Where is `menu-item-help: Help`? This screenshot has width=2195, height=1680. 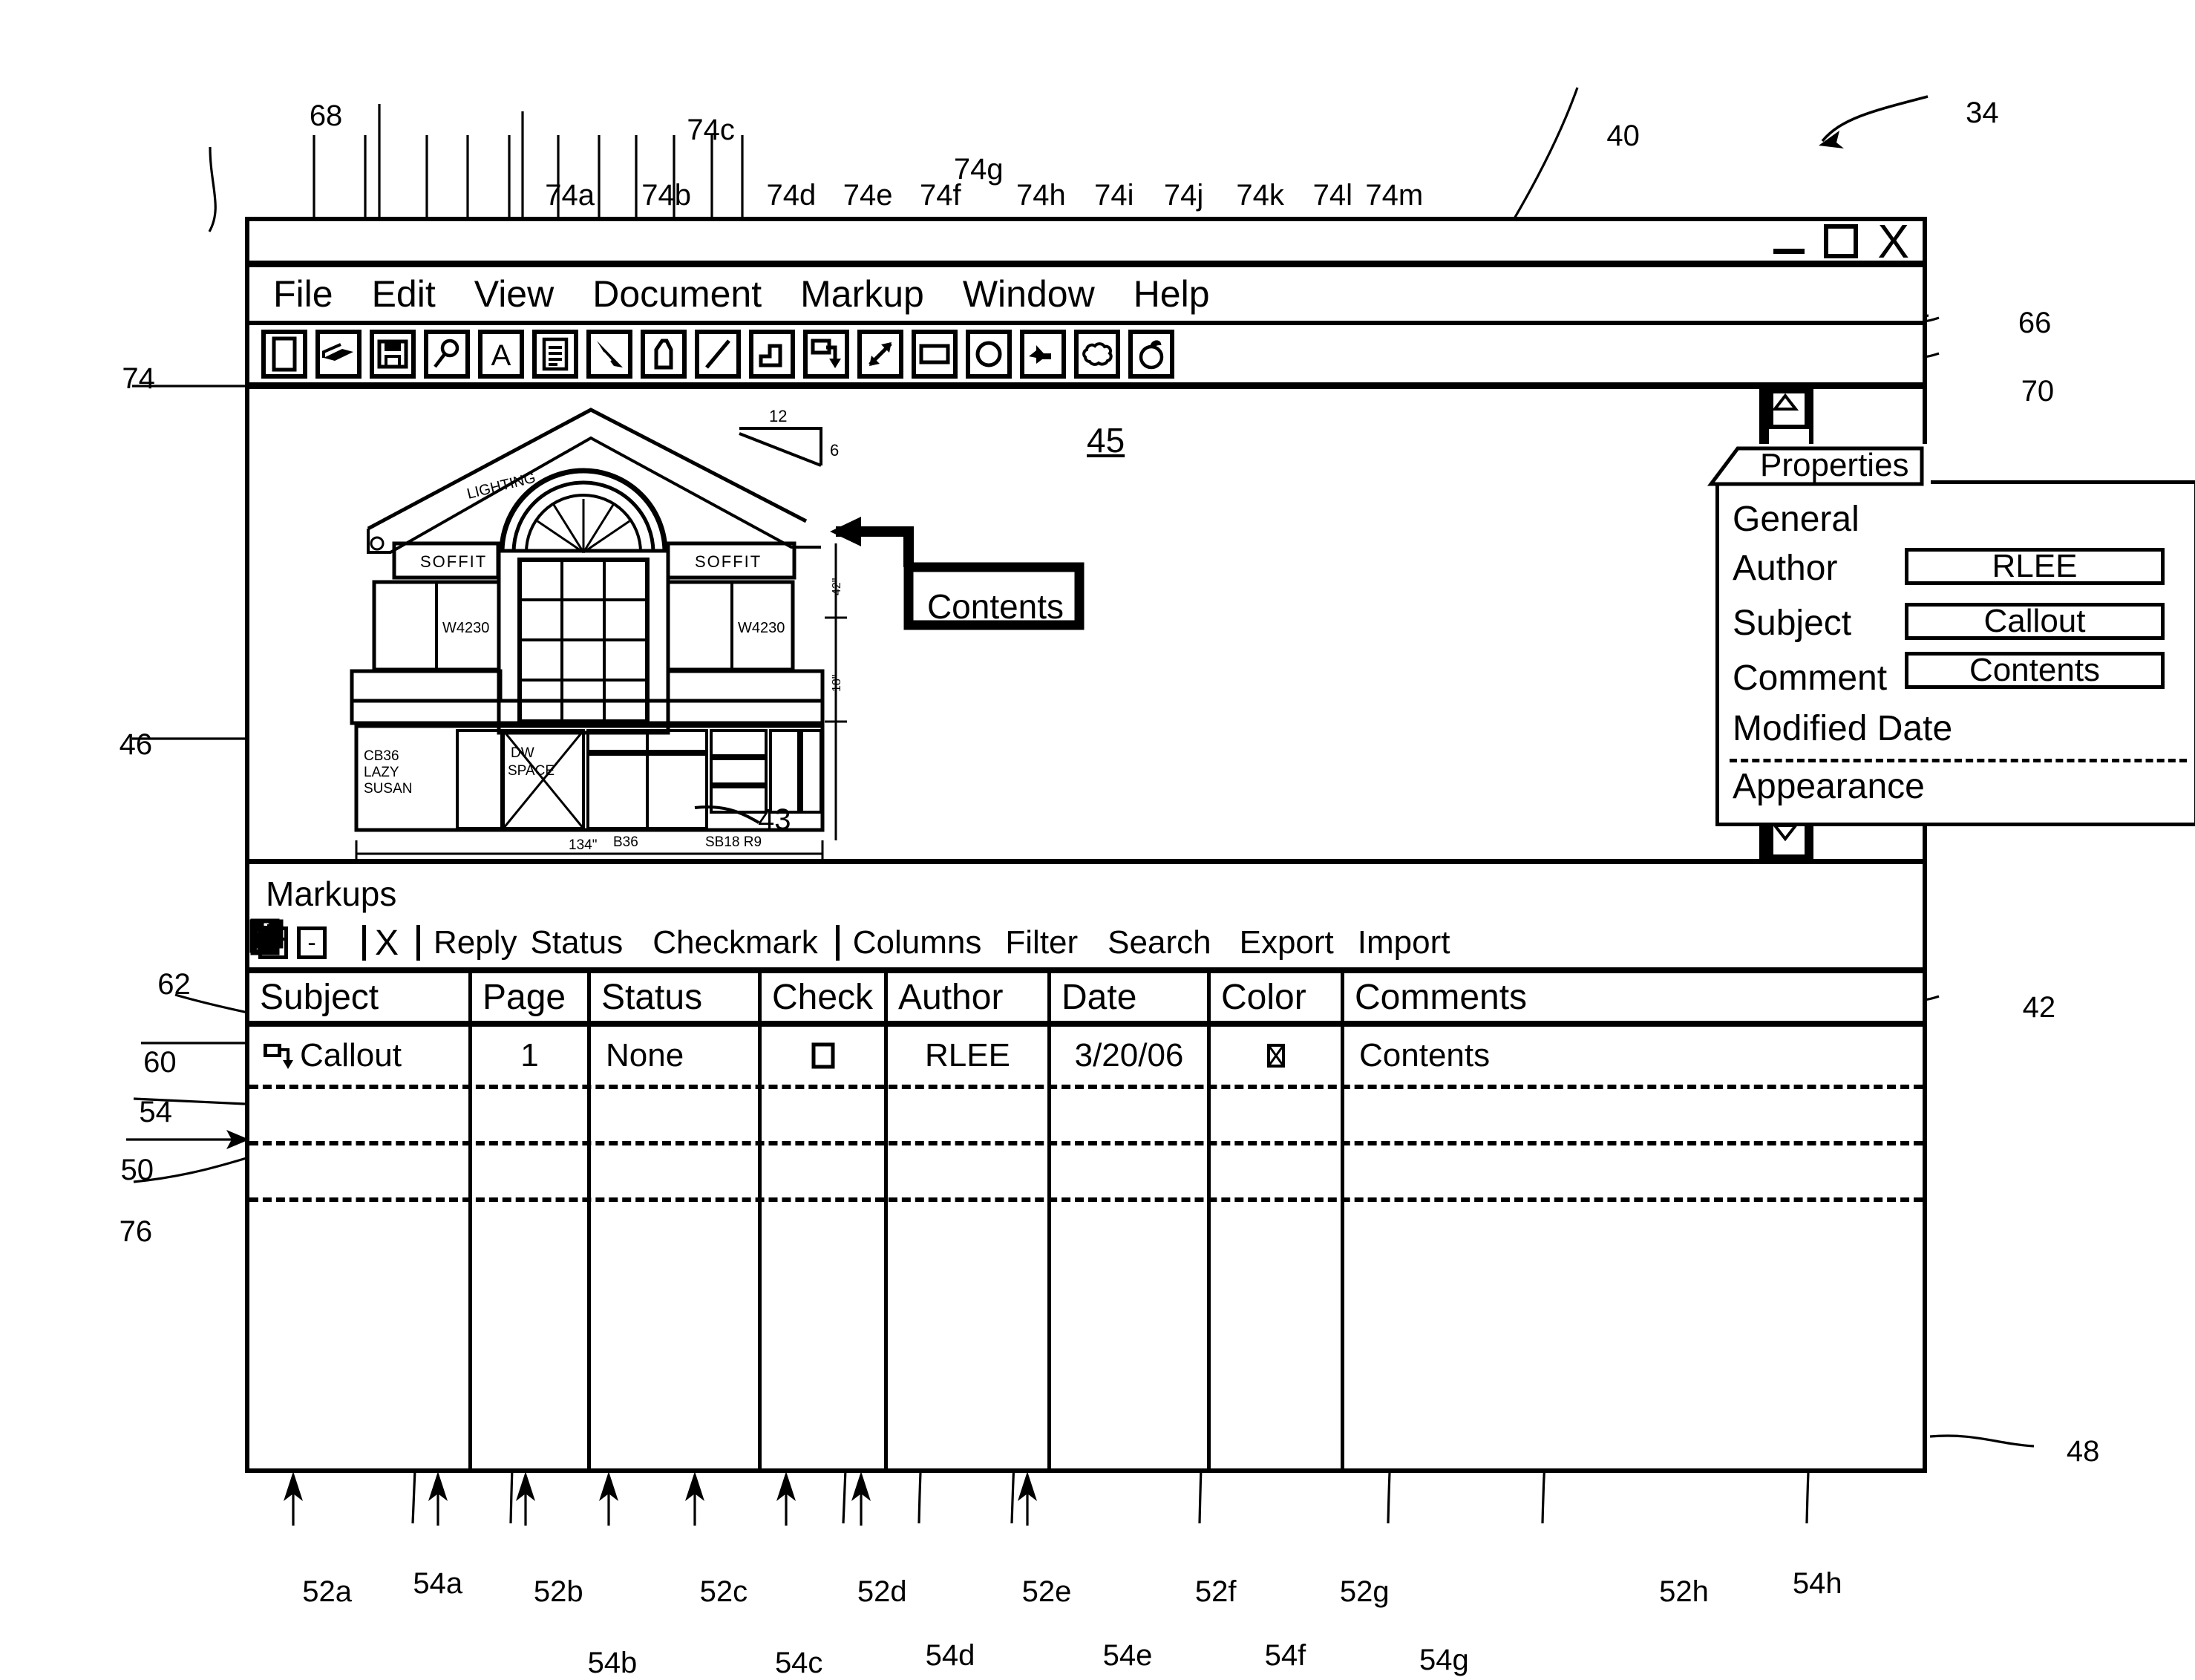 menu-item-help: Help is located at coordinates (1172, 294).